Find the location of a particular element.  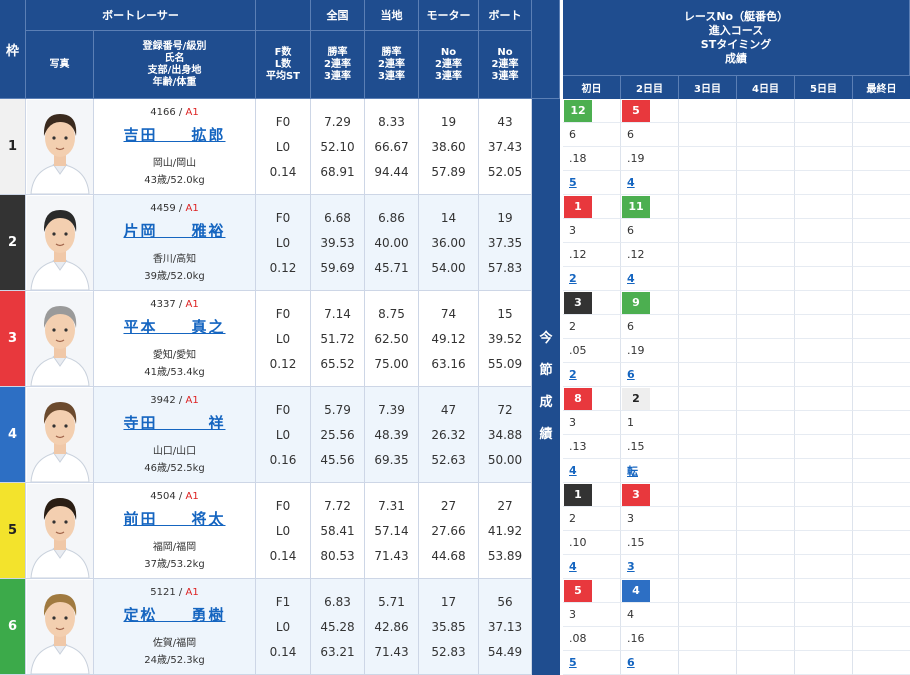

racer-age-weight: 37歳/53.2kg is located at coordinates (174, 564).